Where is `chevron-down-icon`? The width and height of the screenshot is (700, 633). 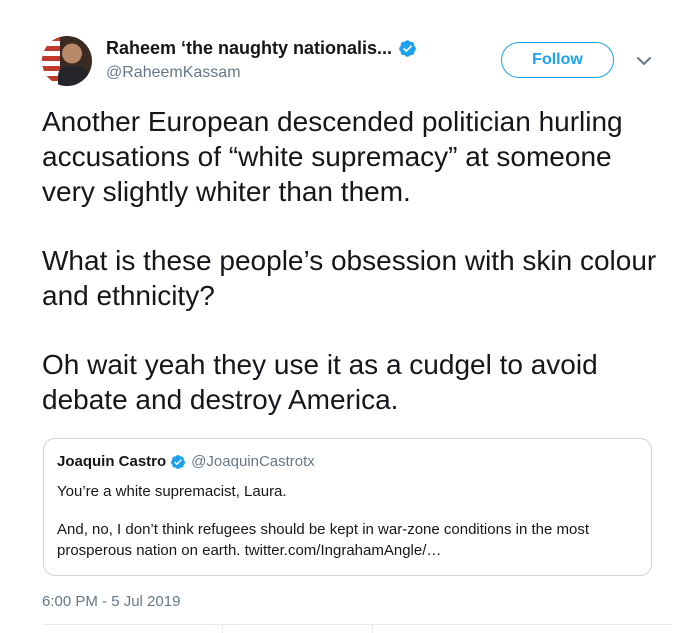
chevron-down-icon is located at coordinates (644, 61).